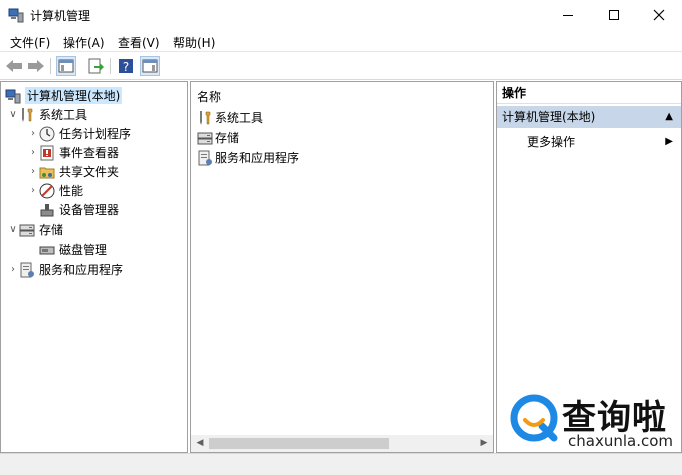 This screenshot has width=682, height=475. I want to click on column-header-name: 名称, so click(209, 96).